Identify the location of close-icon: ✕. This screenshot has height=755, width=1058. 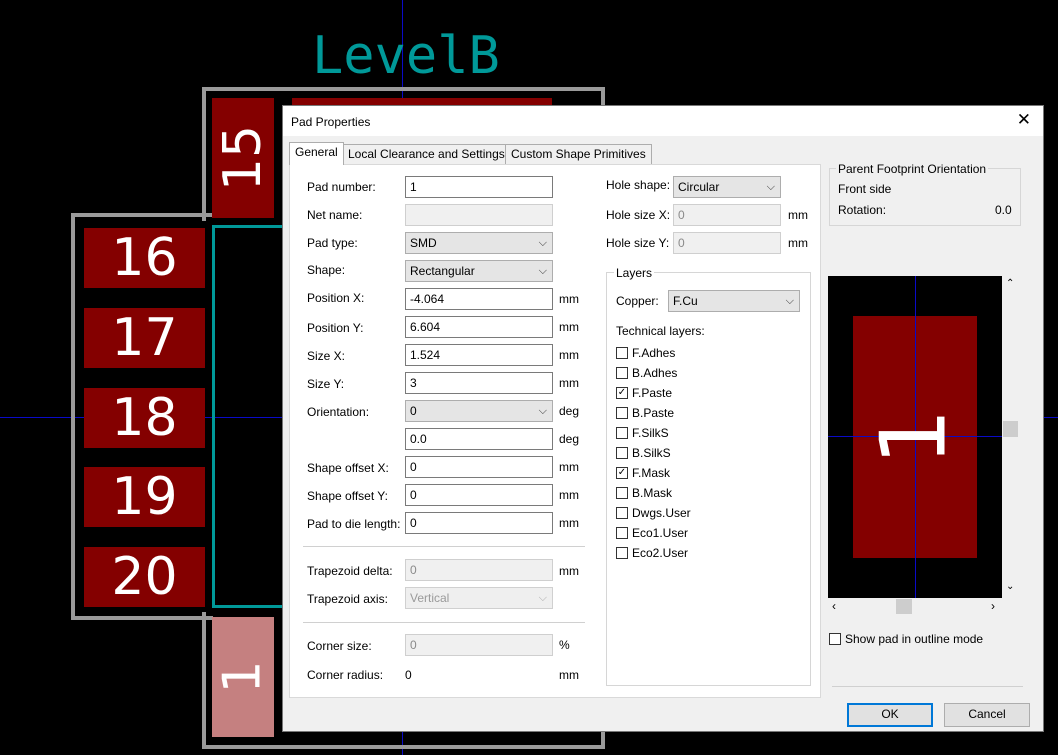
(1024, 120).